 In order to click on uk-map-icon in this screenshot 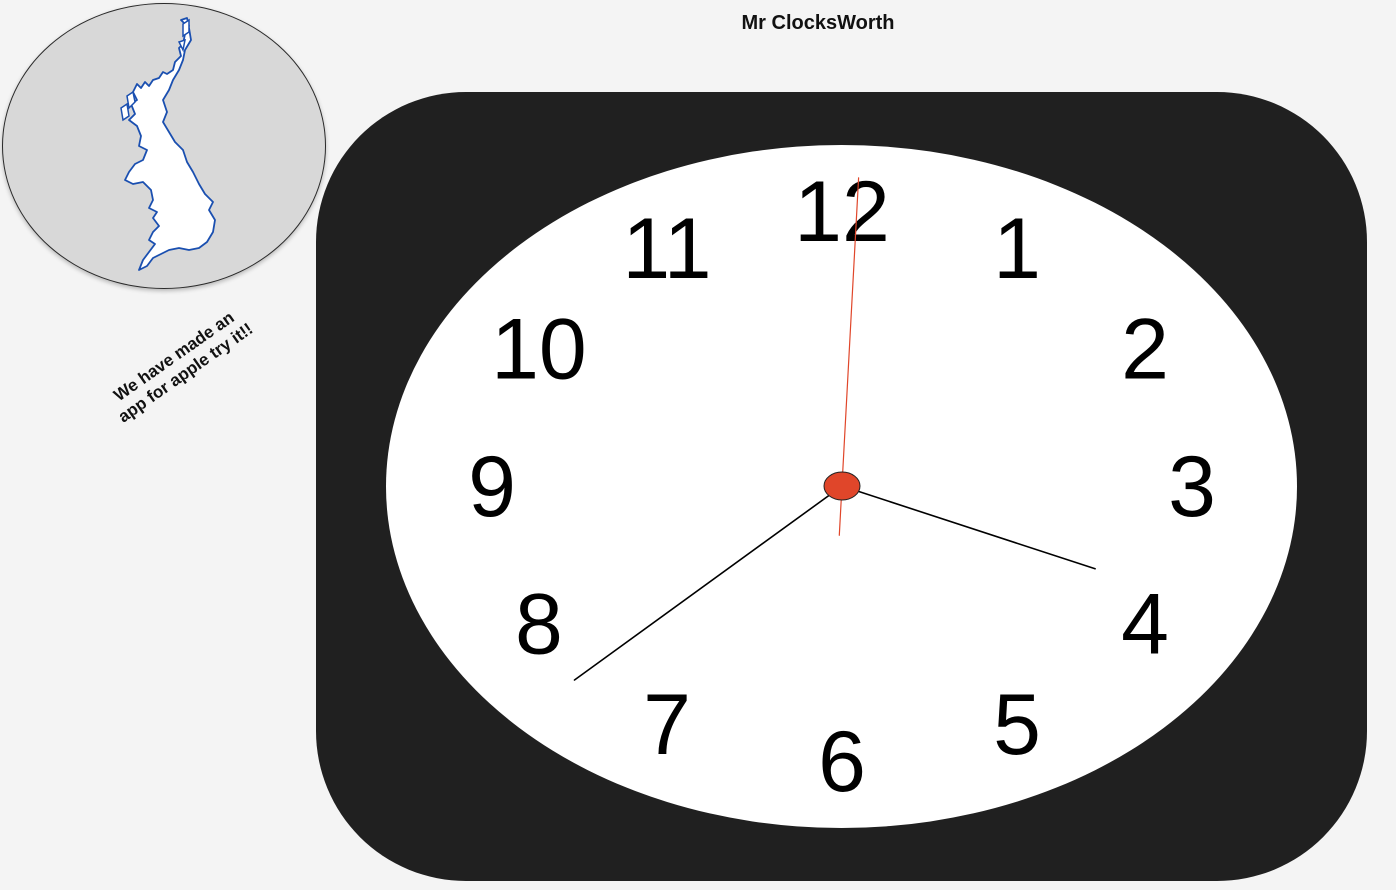, I will do `click(168, 144)`.